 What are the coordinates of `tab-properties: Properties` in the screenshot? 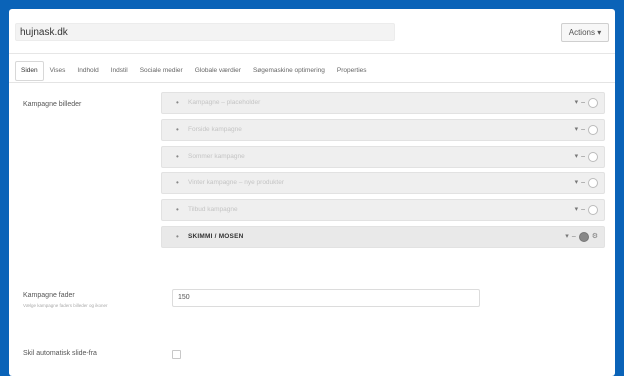 It's located at (352, 71).